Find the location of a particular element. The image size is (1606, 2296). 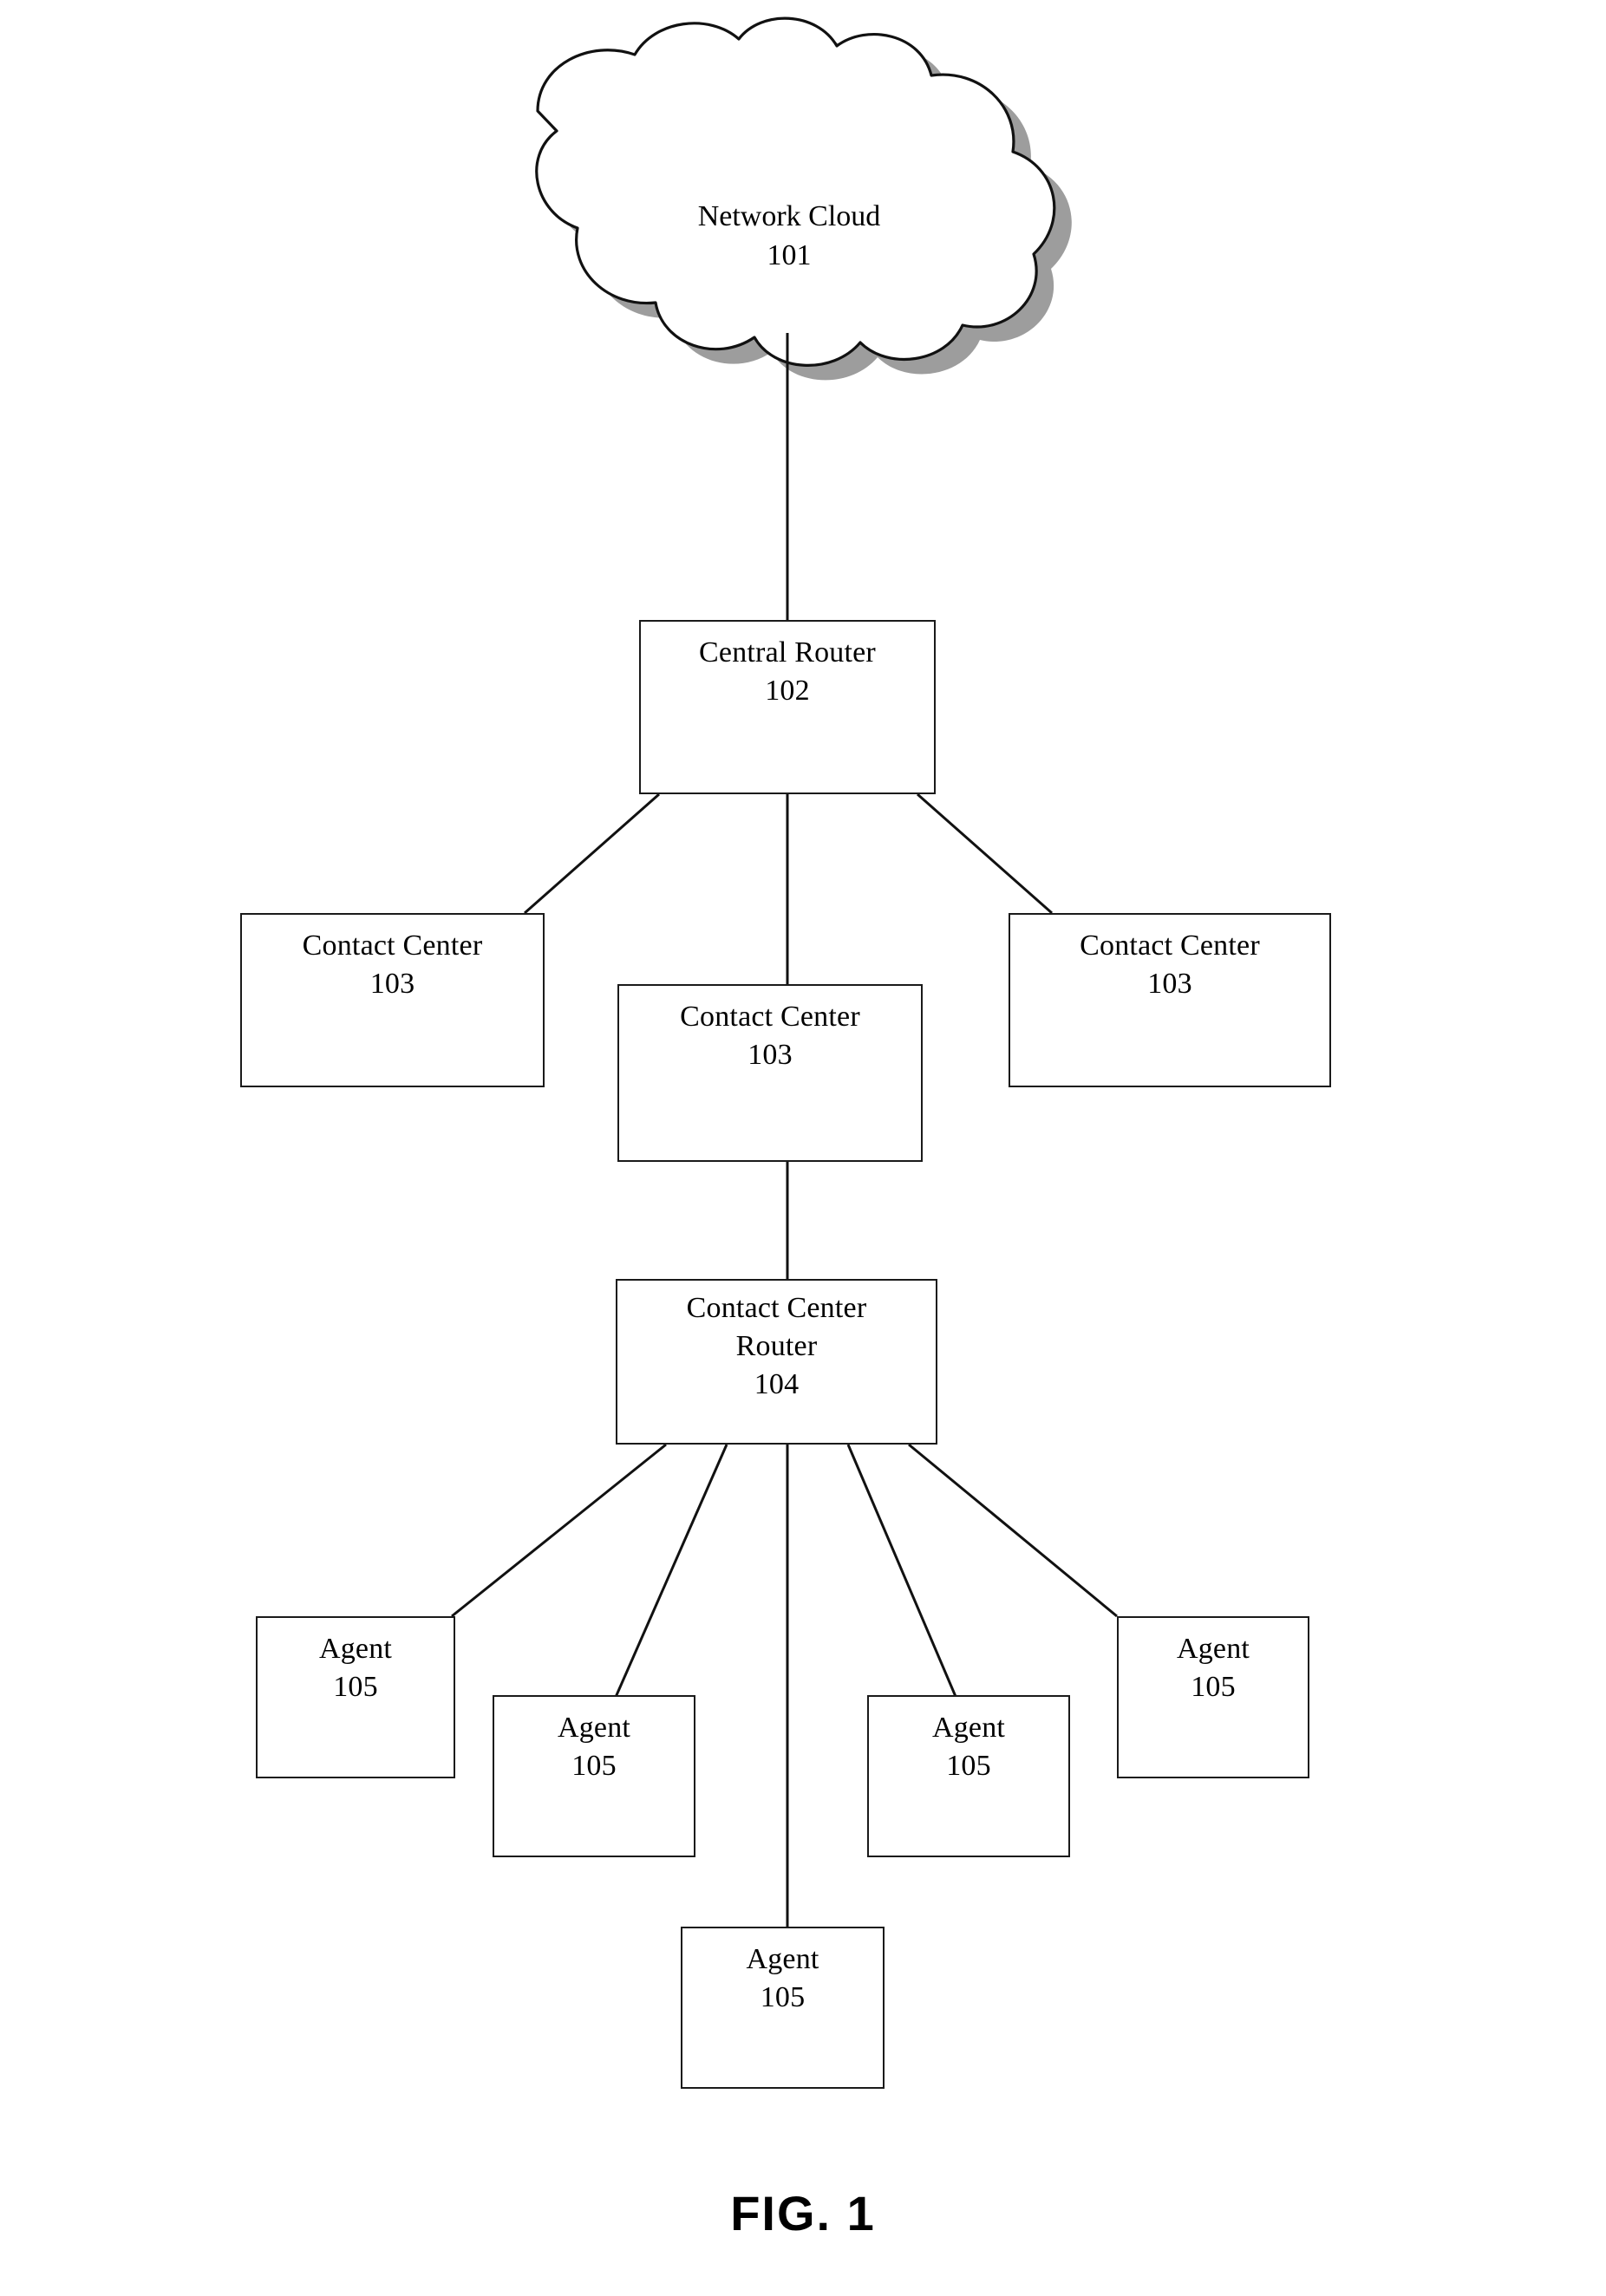

node-contact-center-right: Contact Center 103 is located at coordinates (1170, 1000).